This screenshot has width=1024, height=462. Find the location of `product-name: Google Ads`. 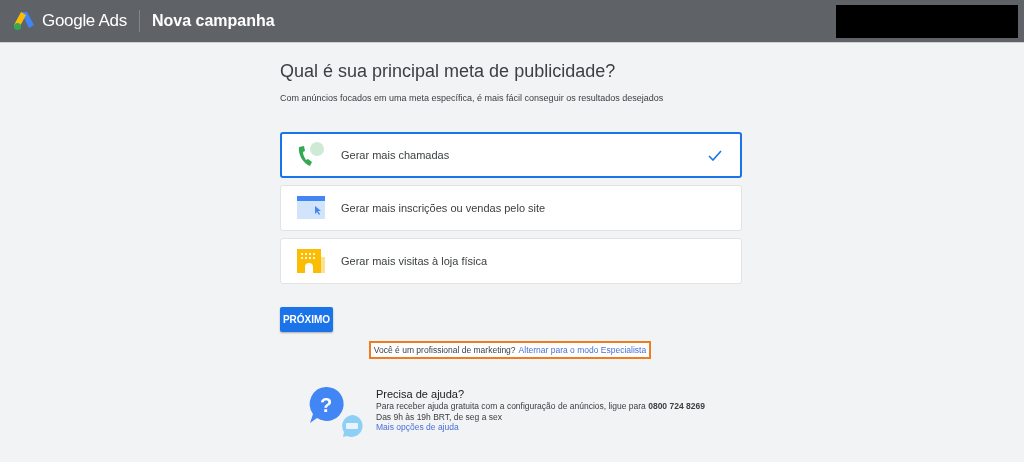

product-name: Google Ads is located at coordinates (84, 21).